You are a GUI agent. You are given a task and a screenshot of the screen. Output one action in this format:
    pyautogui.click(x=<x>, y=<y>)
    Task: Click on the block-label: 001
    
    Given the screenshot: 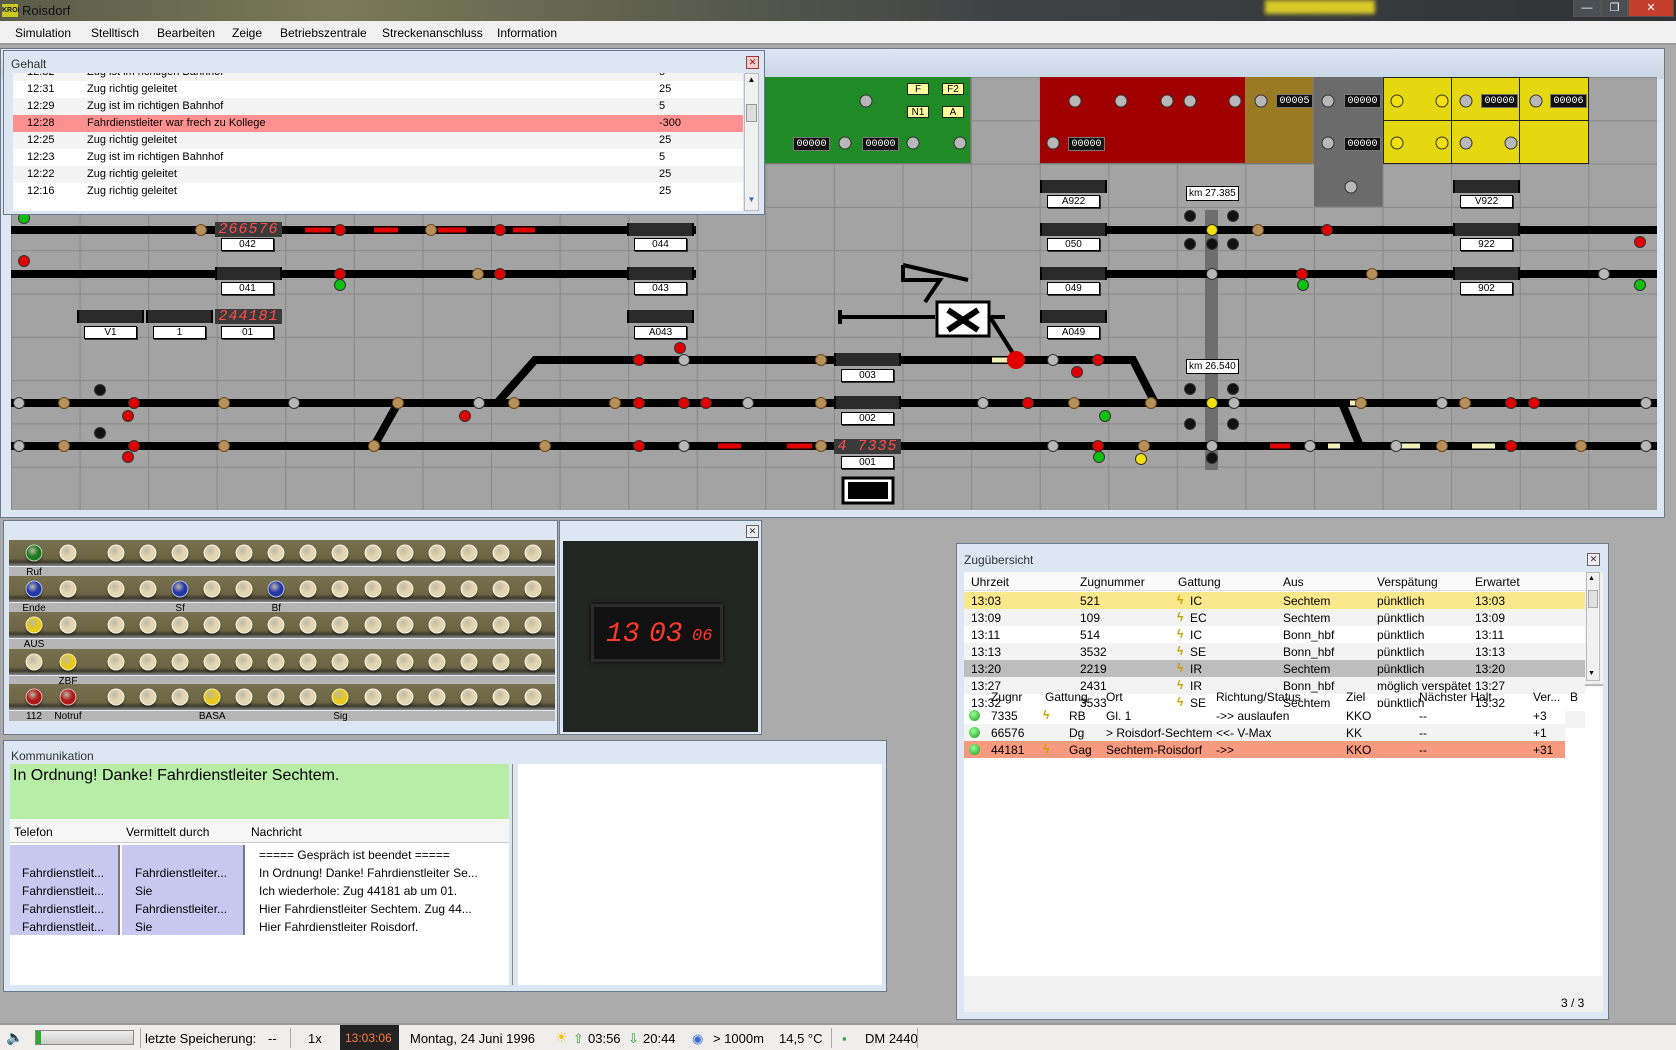 What is the action you would take?
    pyautogui.click(x=867, y=462)
    